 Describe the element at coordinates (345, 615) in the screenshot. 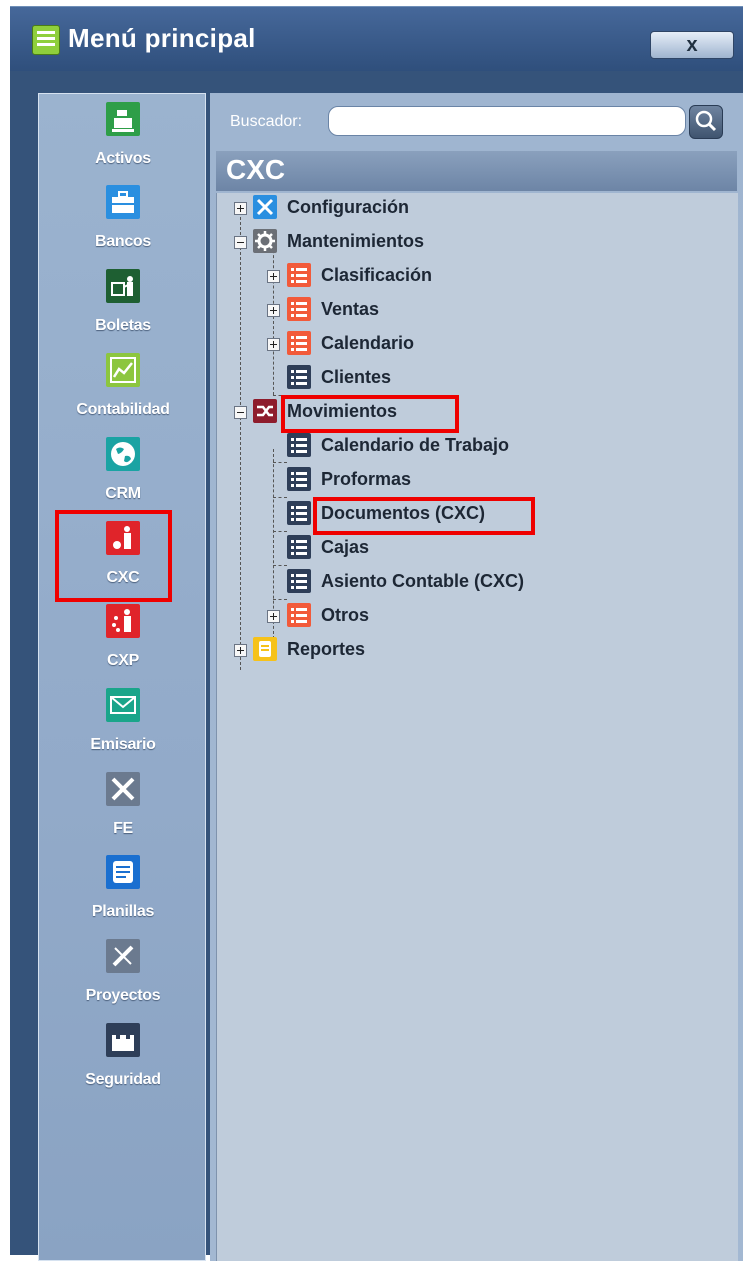

I see `tree-label: Otros` at that location.